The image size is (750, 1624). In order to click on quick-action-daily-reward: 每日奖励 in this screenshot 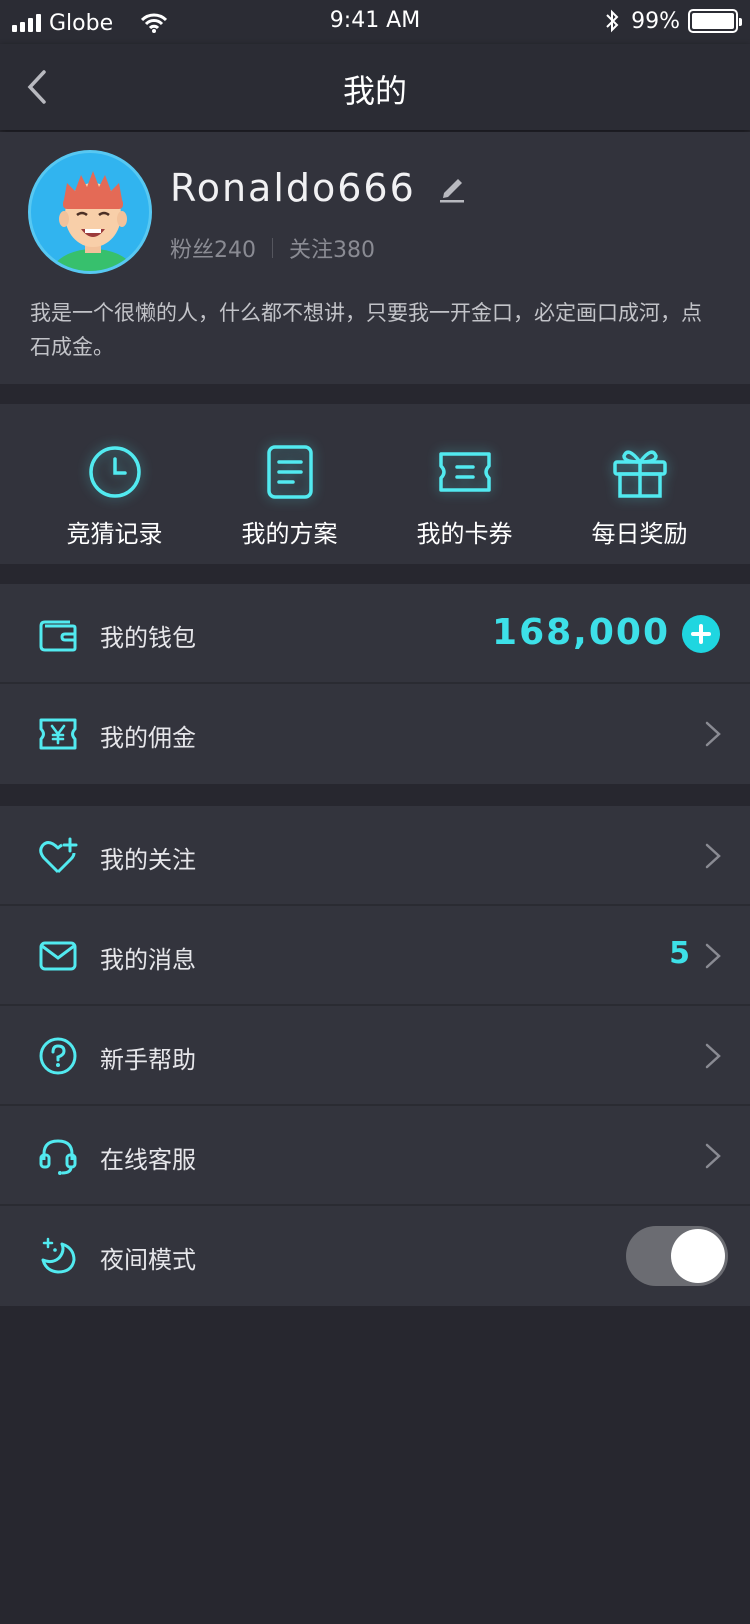, I will do `click(639, 484)`.